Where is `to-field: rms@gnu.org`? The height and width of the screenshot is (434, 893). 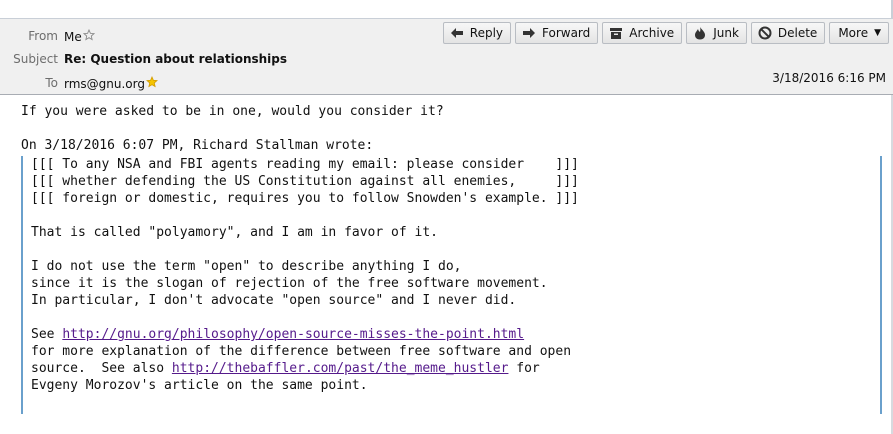 to-field: rms@gnu.org is located at coordinates (111, 83).